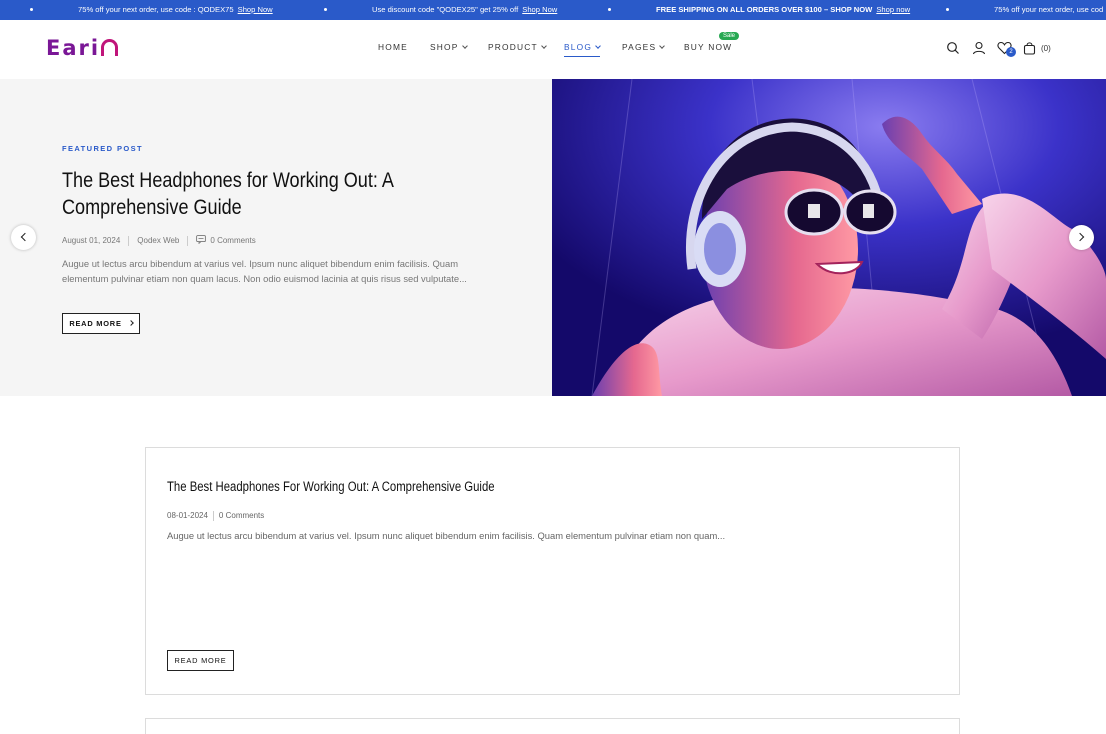 The image size is (1106, 734). Describe the element at coordinates (1046, 48) in the screenshot. I see `cart-count: (0)` at that location.